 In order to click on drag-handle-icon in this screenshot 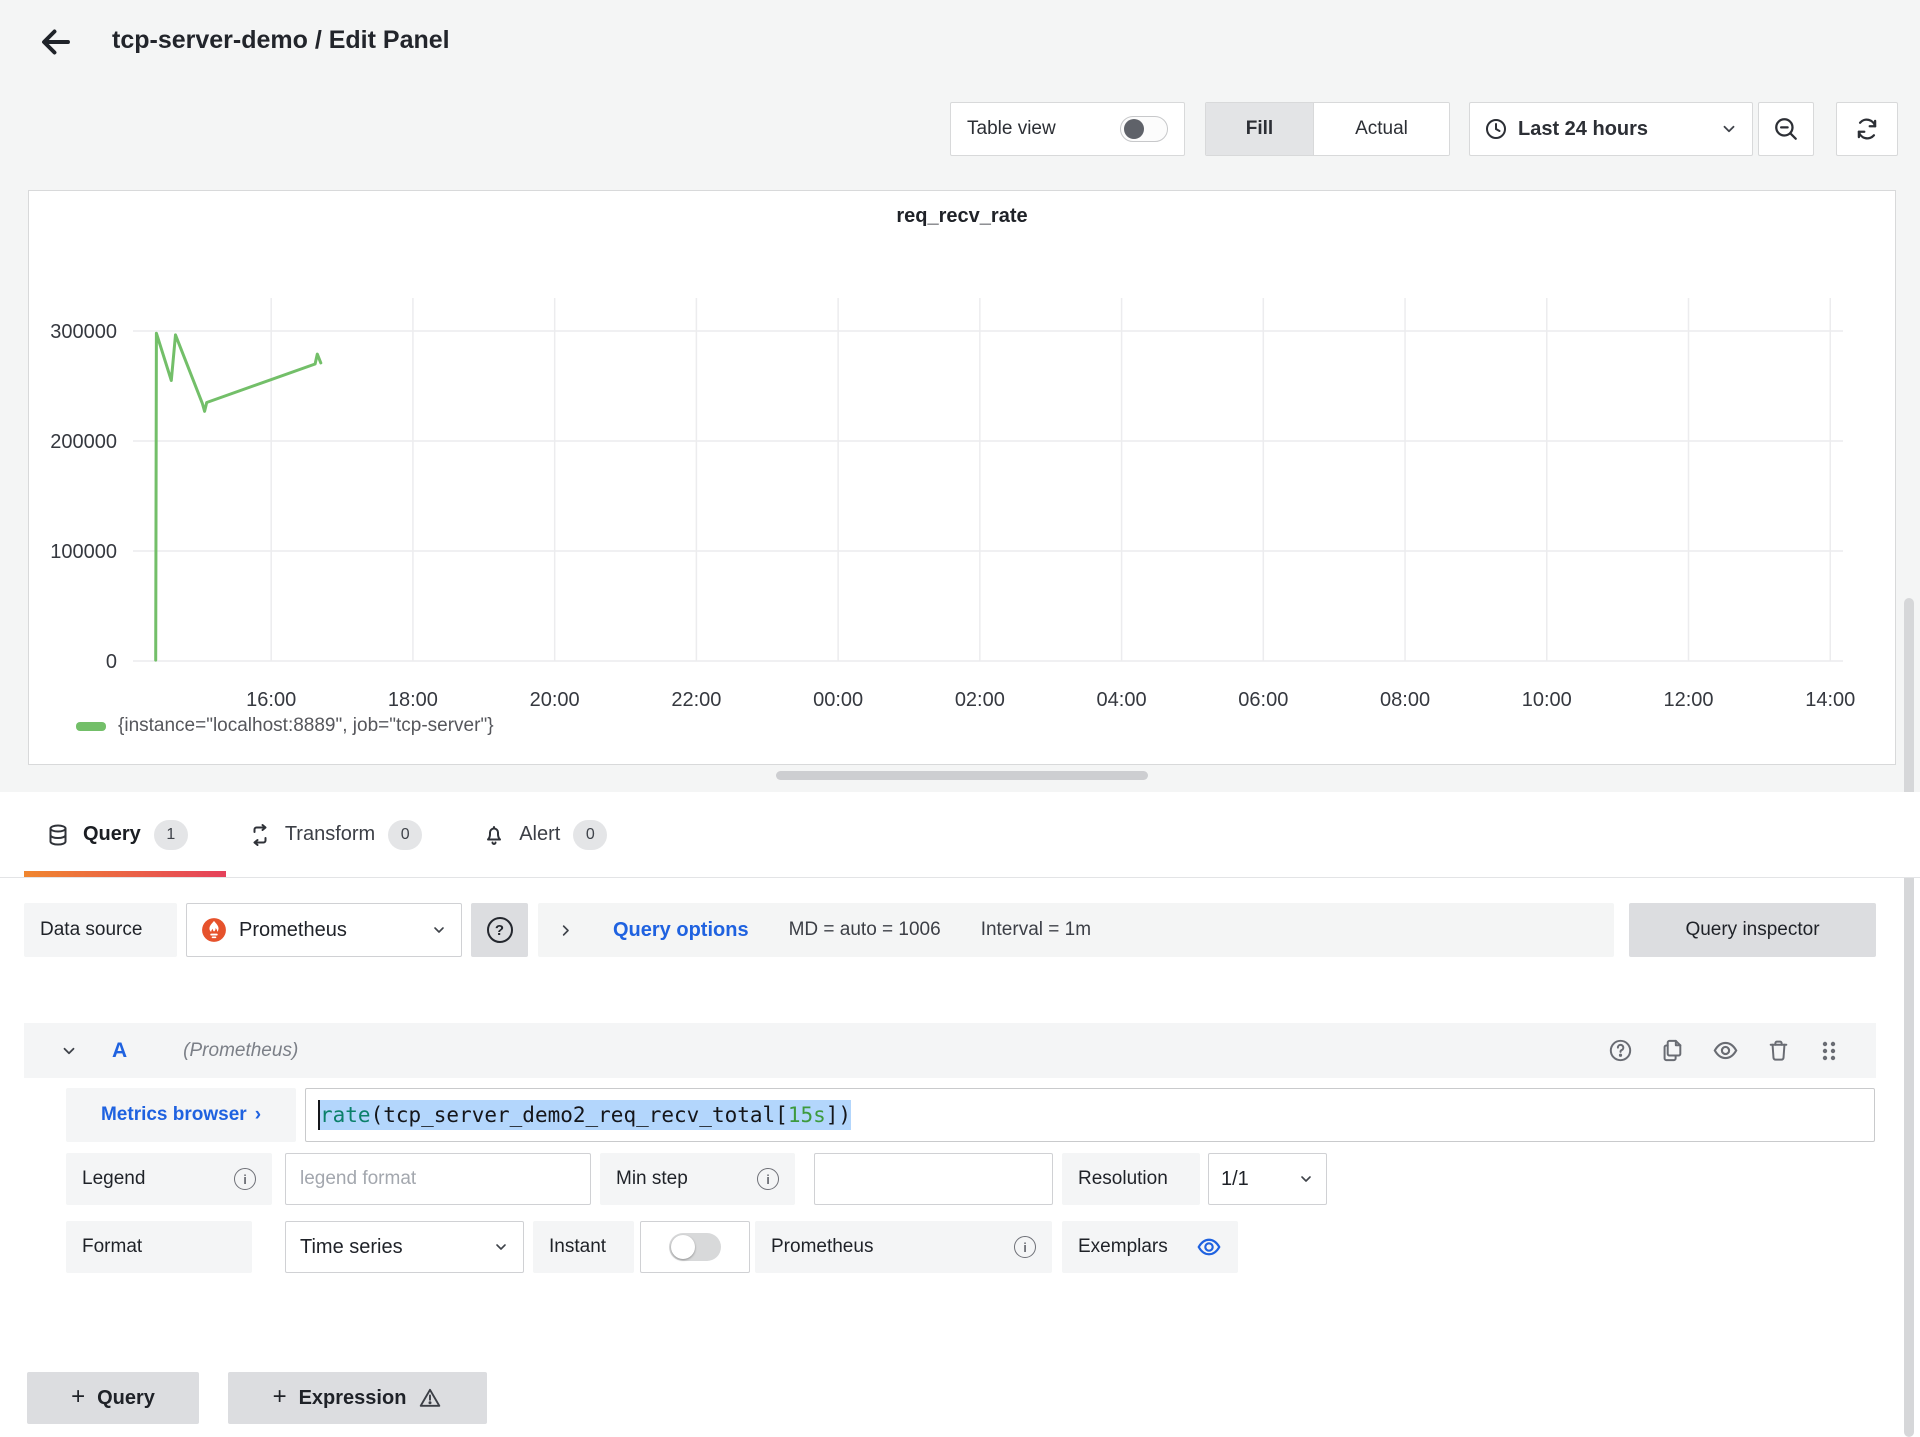, I will do `click(1829, 1051)`.